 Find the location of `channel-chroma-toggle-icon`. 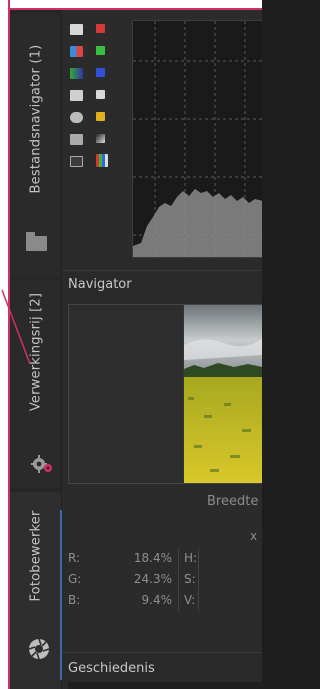

channel-chroma-toggle-icon is located at coordinates (100, 116).